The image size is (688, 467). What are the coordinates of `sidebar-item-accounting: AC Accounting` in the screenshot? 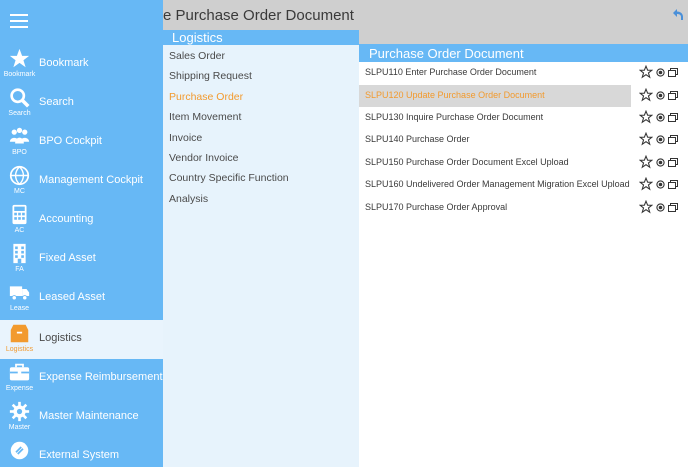 It's located at (81, 220).